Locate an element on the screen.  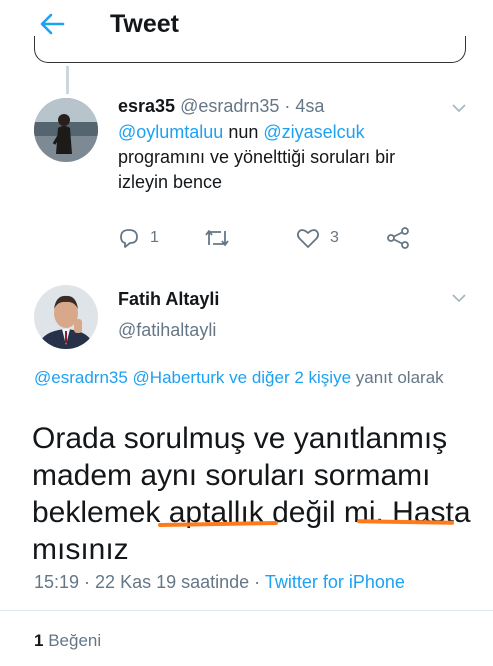
display-name: Fatih Altayli is located at coordinates (168, 299).